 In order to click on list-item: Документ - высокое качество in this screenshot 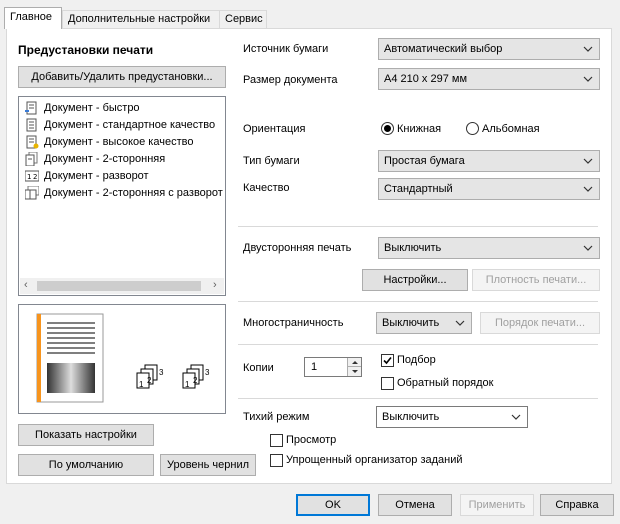, I will do `click(109, 142)`.